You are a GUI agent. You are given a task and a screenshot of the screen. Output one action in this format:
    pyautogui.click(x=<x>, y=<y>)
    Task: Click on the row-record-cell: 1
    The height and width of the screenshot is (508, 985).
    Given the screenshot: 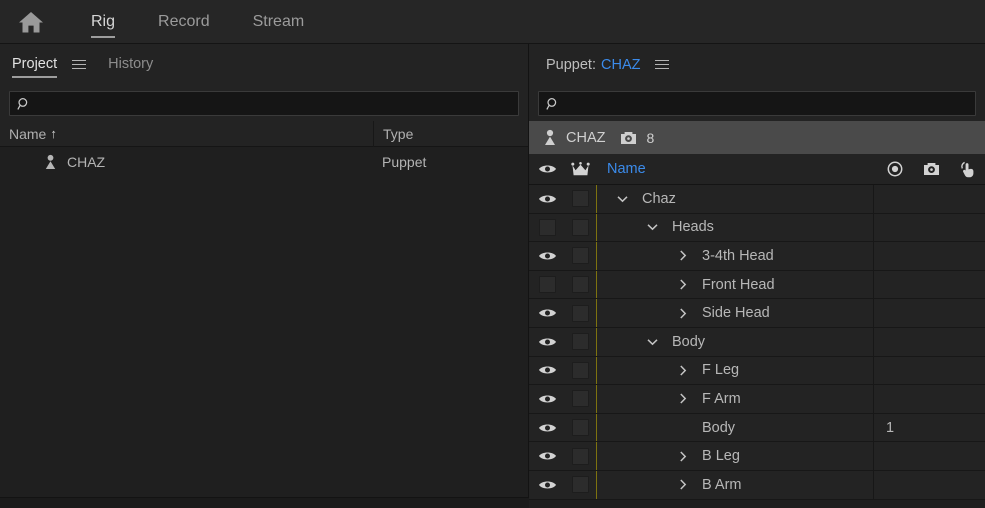 What is the action you would take?
    pyautogui.click(x=929, y=427)
    